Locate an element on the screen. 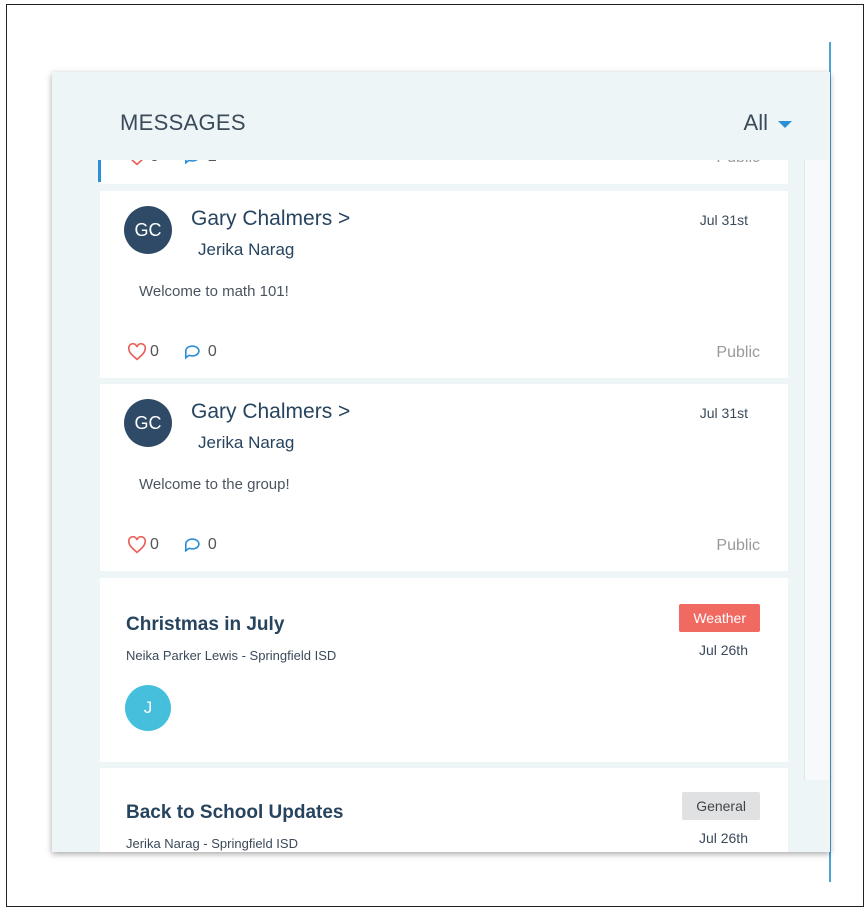  filter-label: All is located at coordinates (755, 122).